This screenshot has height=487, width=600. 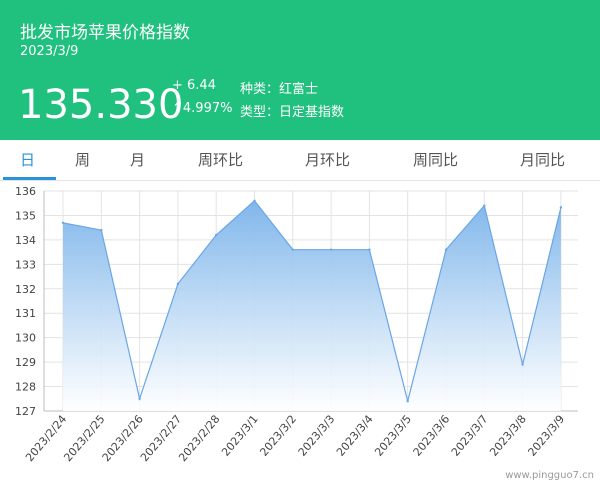 I want to click on y-tick-label: 130, so click(x=25, y=338).